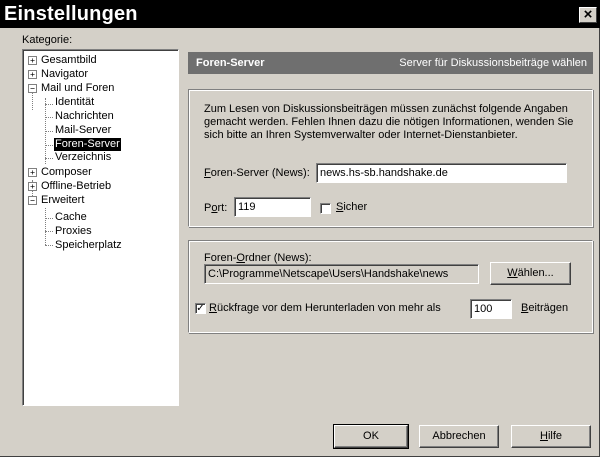 The width and height of the screenshot is (600, 457). I want to click on window-title: Einstellungen, so click(71, 14).